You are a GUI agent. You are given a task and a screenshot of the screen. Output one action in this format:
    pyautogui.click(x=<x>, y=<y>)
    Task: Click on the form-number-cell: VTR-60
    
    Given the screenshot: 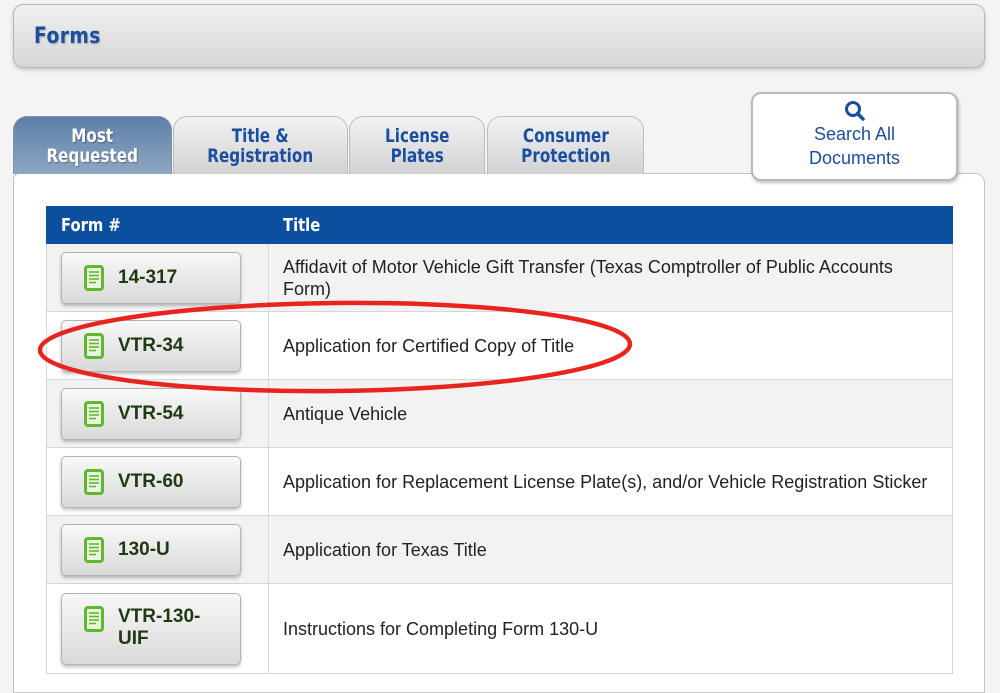 What is the action you would take?
    pyautogui.click(x=157, y=481)
    